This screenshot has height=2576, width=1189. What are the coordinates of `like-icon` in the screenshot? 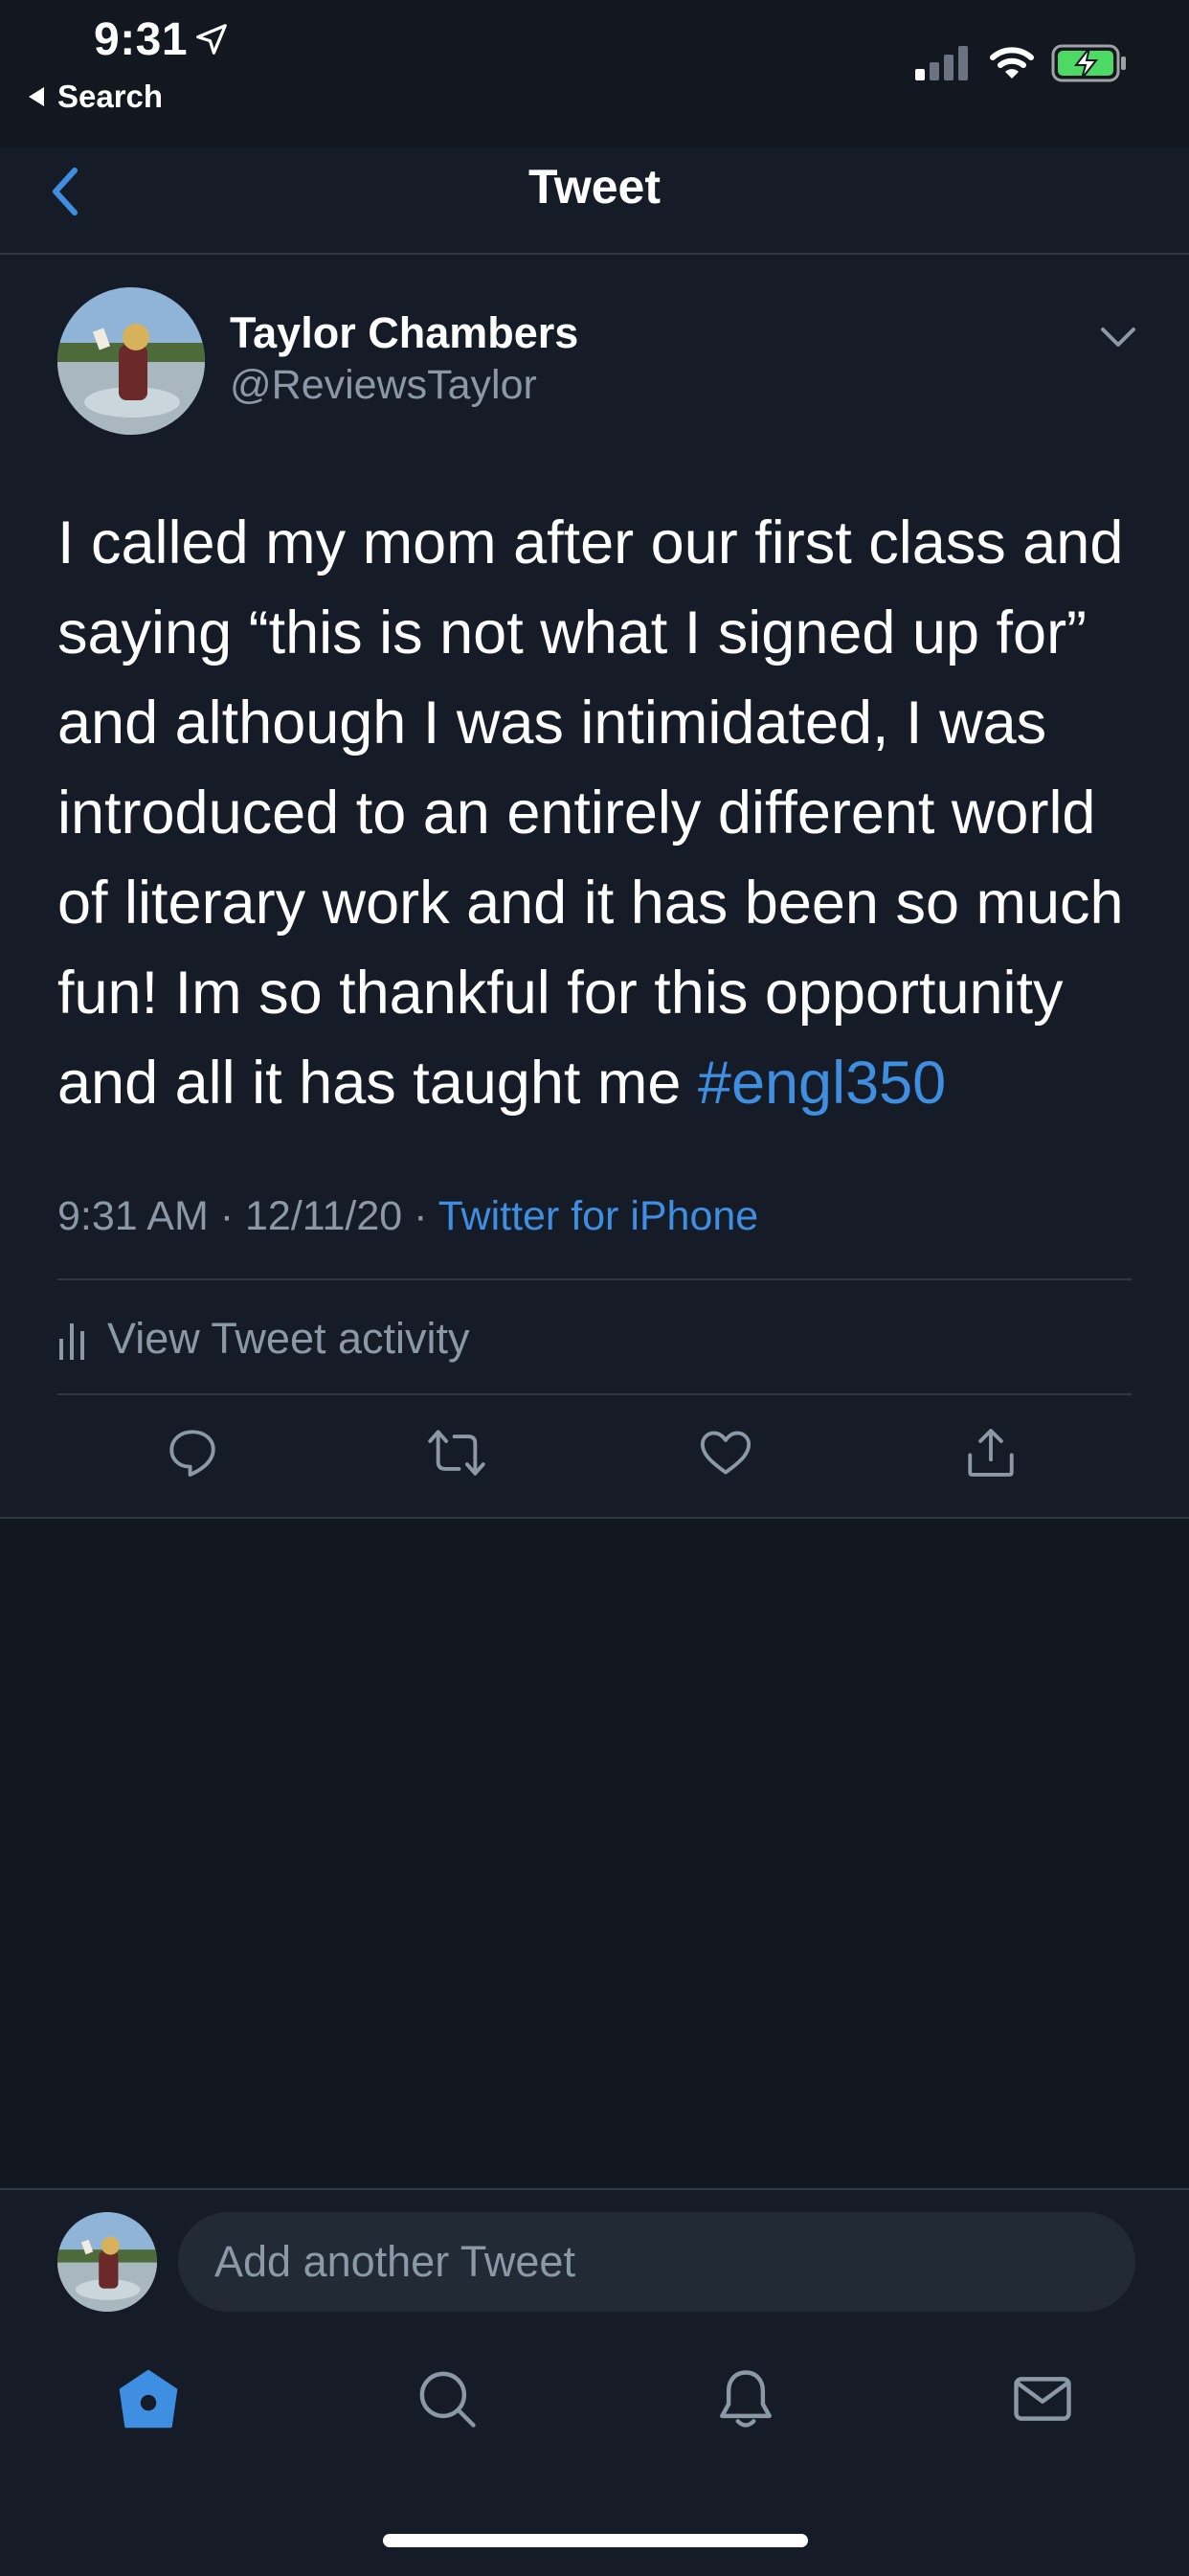 It's located at (725, 1452).